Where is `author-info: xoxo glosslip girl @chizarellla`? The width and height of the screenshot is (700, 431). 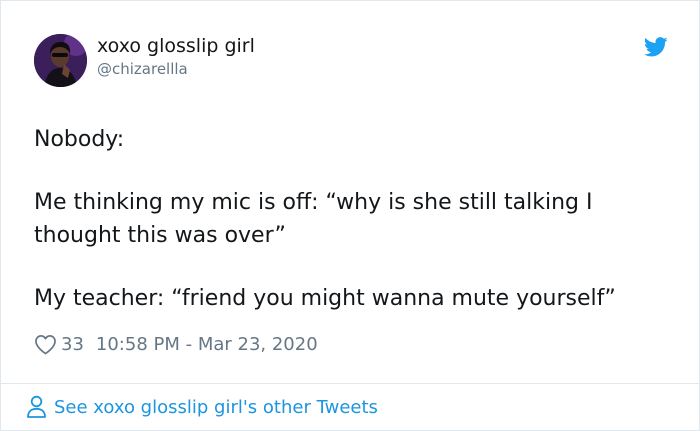 author-info: xoxo glosslip girl @chizarellla is located at coordinates (176, 56).